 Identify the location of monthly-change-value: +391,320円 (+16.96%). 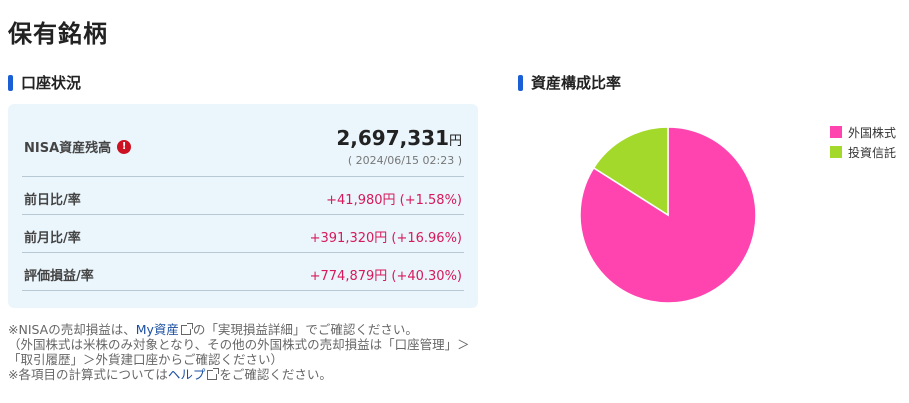
(385, 238).